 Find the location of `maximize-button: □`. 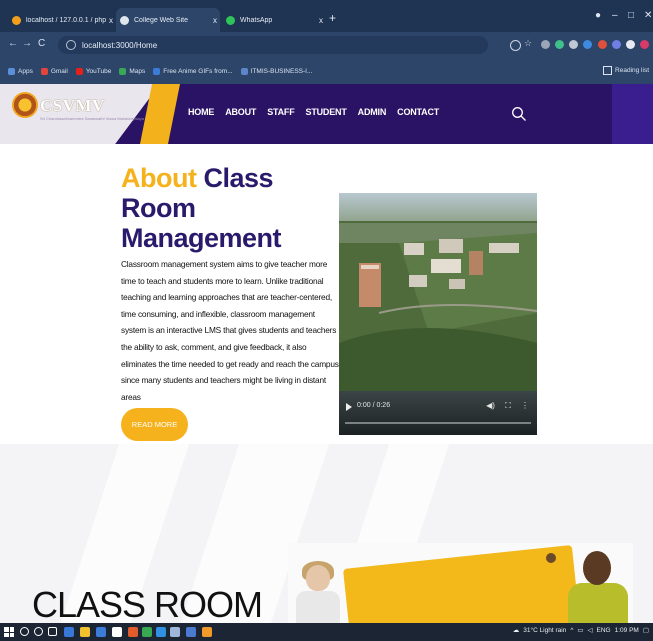

maximize-button: □ is located at coordinates (631, 15).